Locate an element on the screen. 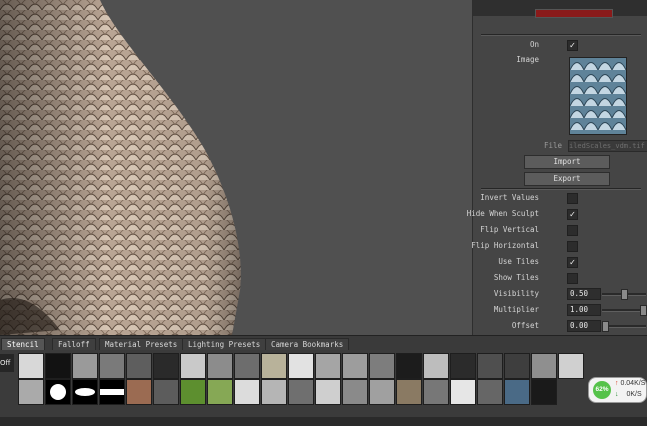 The image size is (647, 426). arrow-down-icon: ↓ is located at coordinates (617, 394).